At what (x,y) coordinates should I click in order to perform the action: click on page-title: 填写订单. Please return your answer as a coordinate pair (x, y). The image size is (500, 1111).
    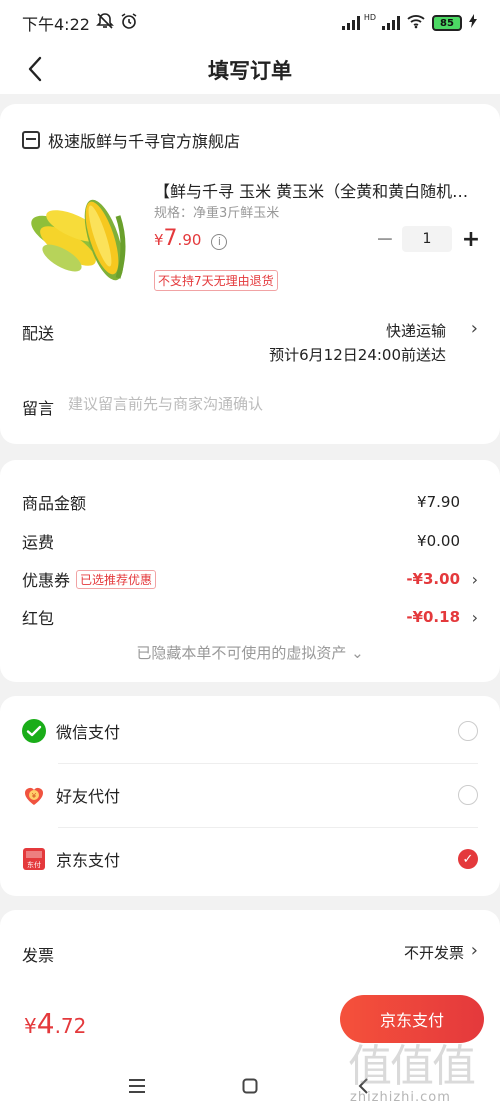
    Looking at the image, I should click on (250, 71).